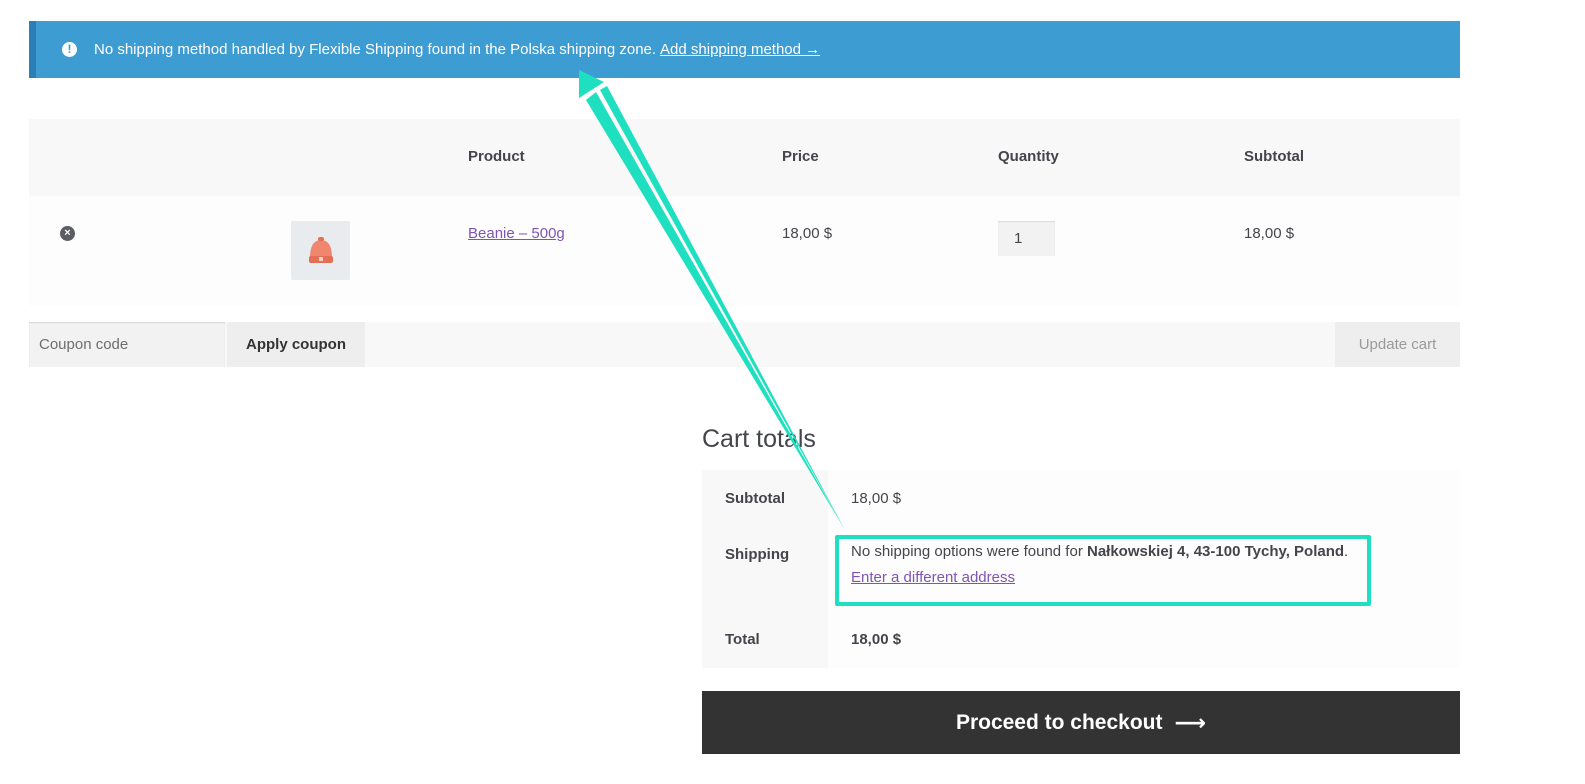  Describe the element at coordinates (765, 639) in the screenshot. I see `total-label: Total` at that location.